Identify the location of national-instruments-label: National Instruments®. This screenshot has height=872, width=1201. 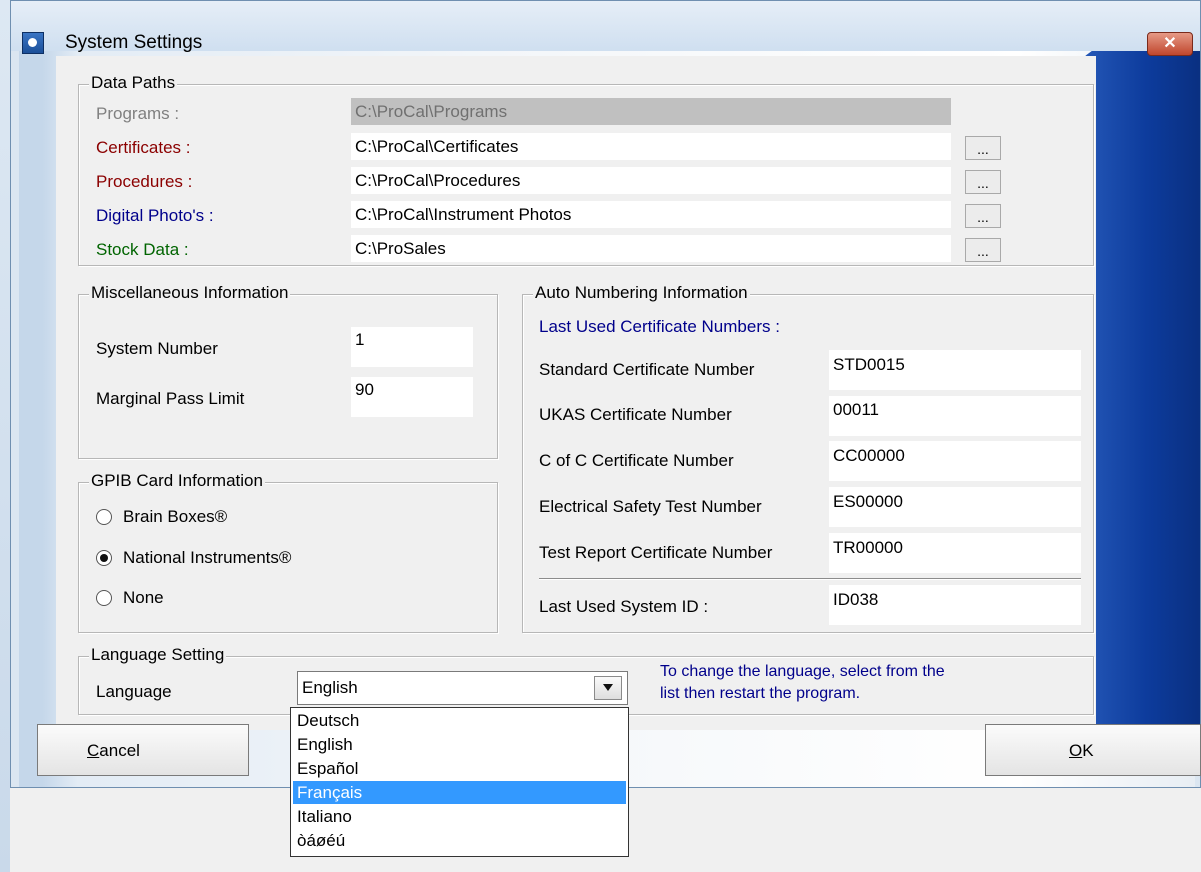
(207, 557).